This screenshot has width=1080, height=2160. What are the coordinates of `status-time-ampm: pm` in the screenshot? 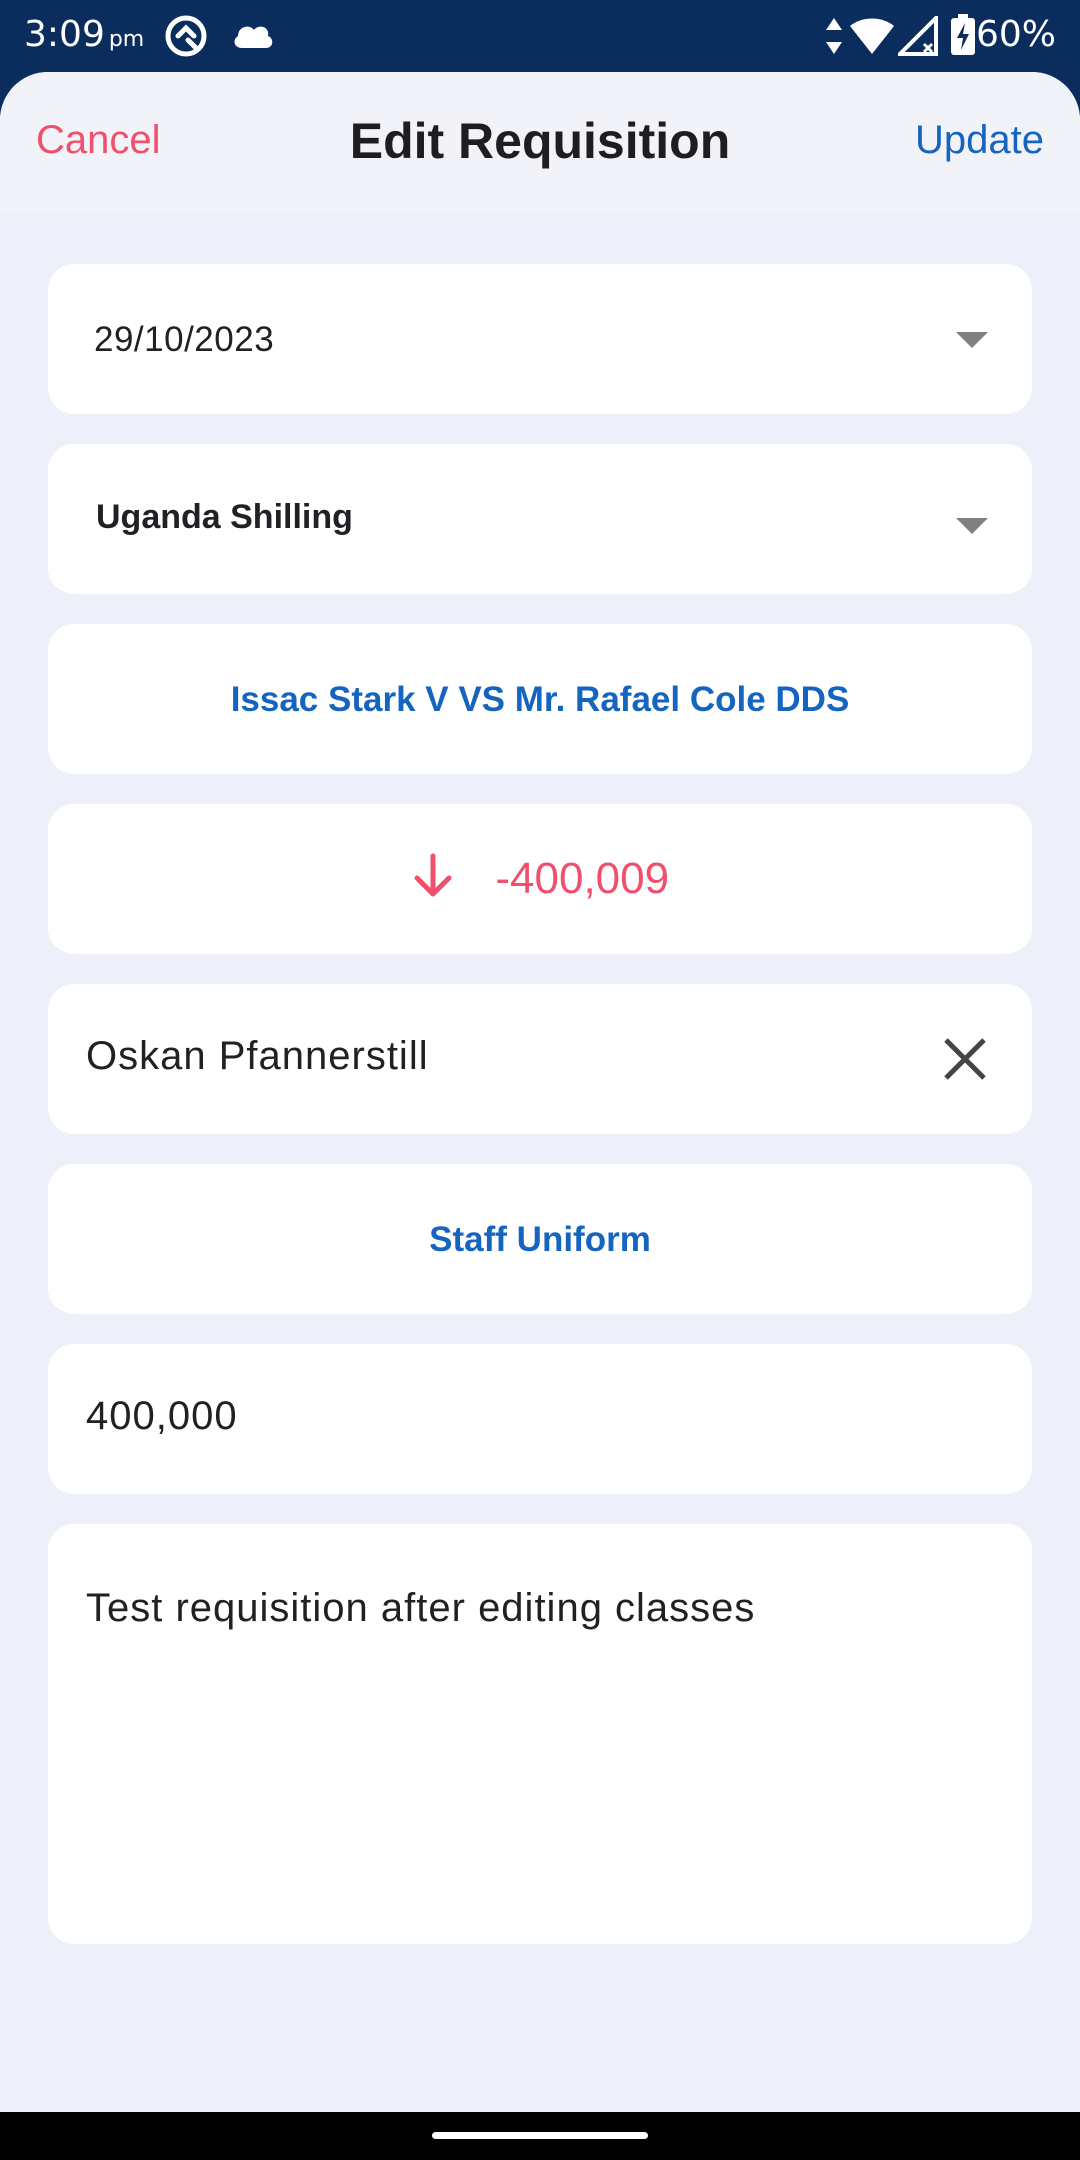 It's located at (126, 39).